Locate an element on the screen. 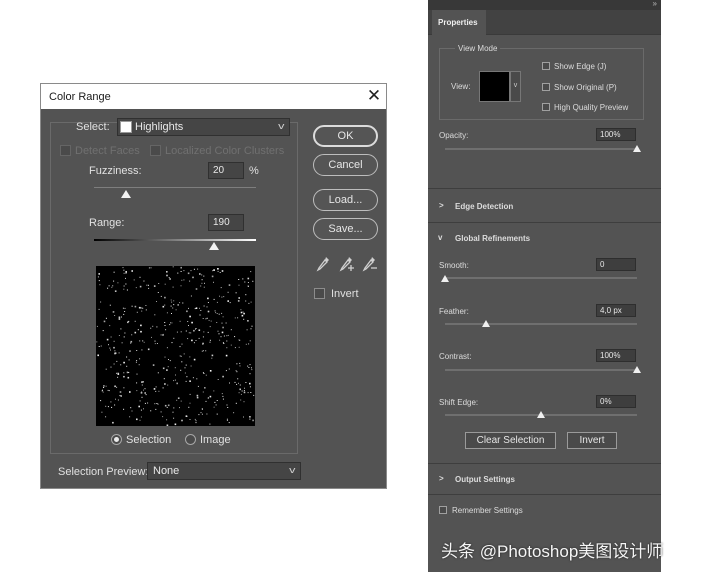 The height and width of the screenshot is (572, 705). selection-preview-dropdown: None v is located at coordinates (224, 471).